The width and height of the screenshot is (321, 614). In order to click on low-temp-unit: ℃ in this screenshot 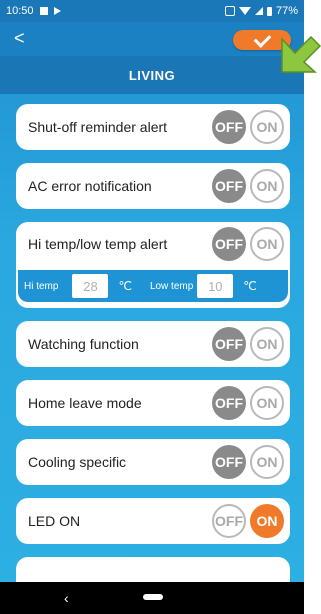, I will do `click(250, 286)`.